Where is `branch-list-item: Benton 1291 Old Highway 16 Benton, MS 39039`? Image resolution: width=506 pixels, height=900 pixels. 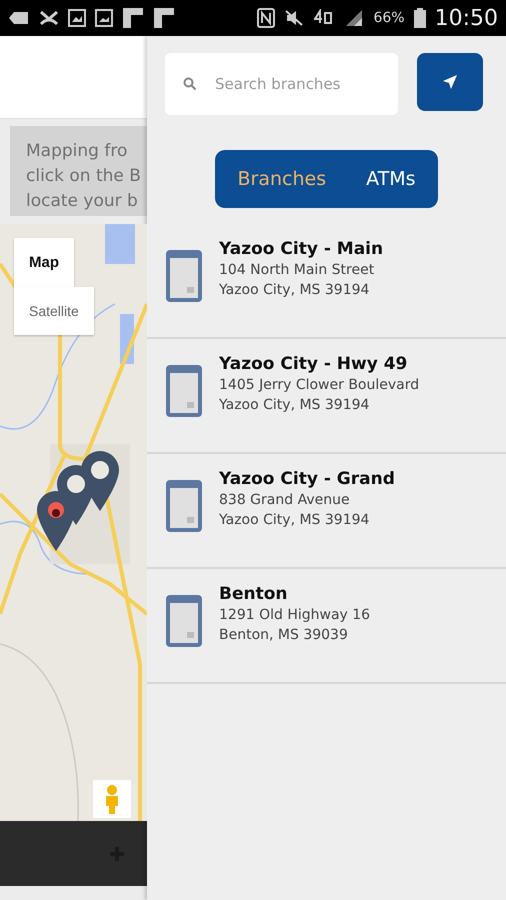
branch-list-item: Benton 1291 Old Highway 16 Benton, MS 39039 is located at coordinates (326, 626).